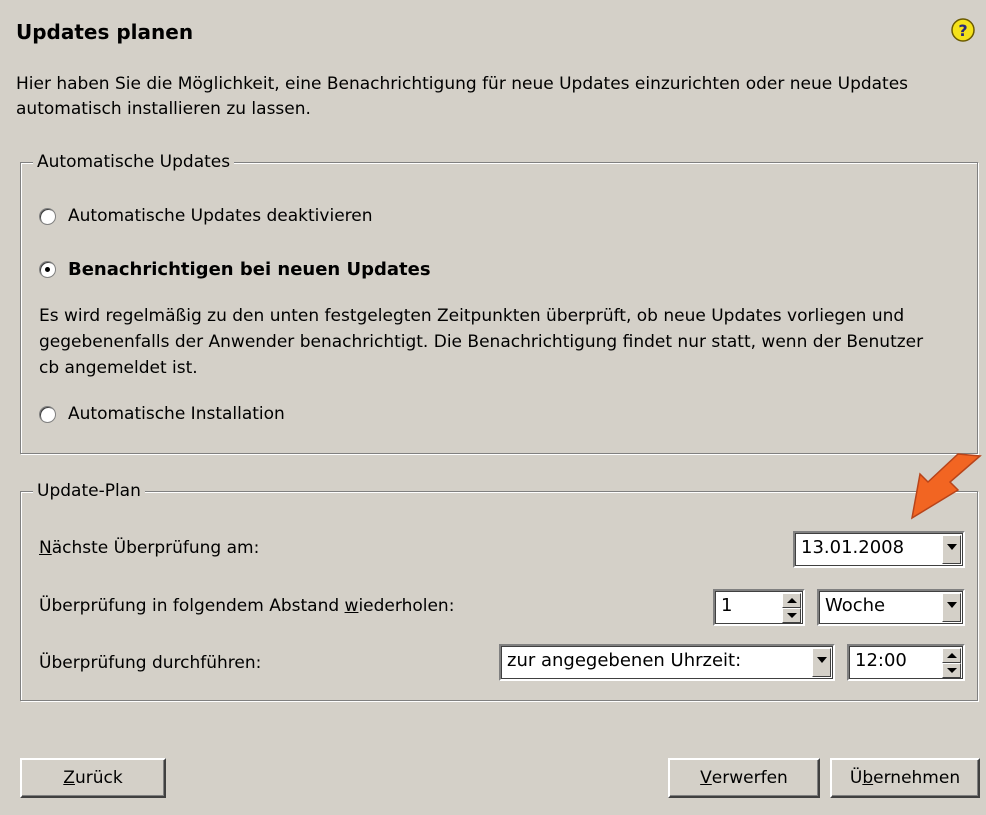  I want to click on interval-value: 1, so click(727, 605).